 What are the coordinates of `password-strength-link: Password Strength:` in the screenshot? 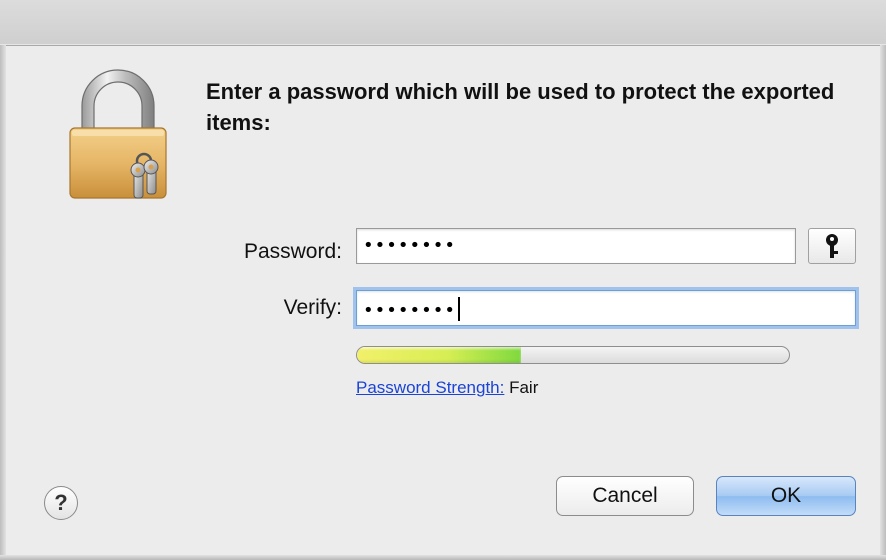 It's located at (430, 387).